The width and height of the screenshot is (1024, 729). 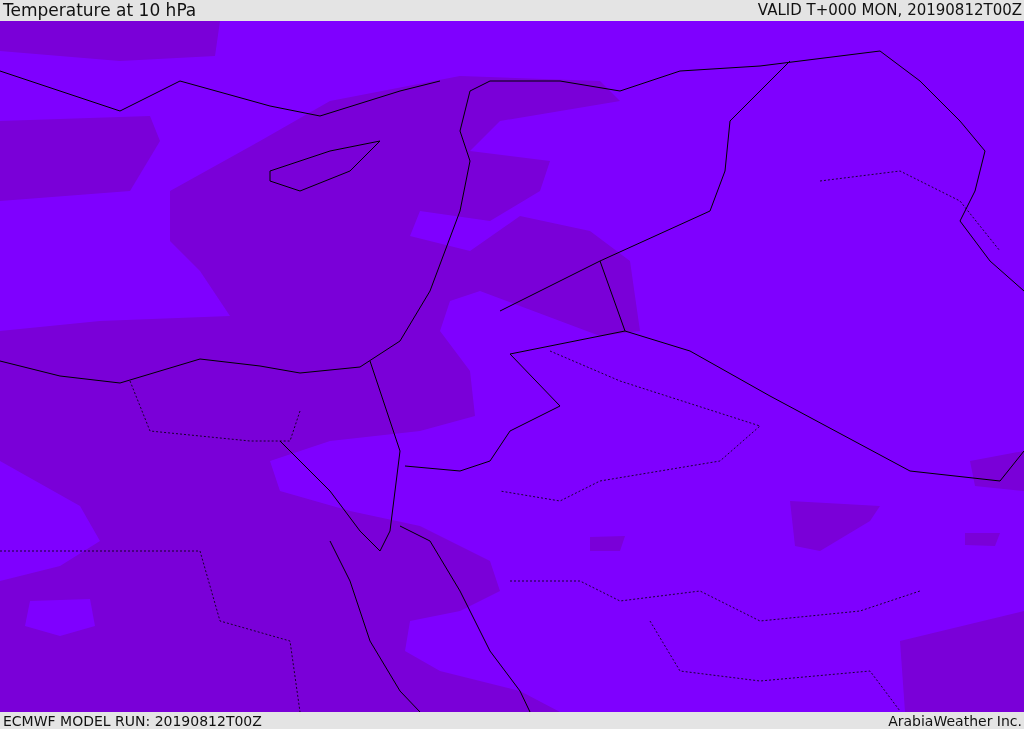 What do you see at coordinates (100, 10) in the screenshot?
I see `map-title: Temperature at 10 hPa` at bounding box center [100, 10].